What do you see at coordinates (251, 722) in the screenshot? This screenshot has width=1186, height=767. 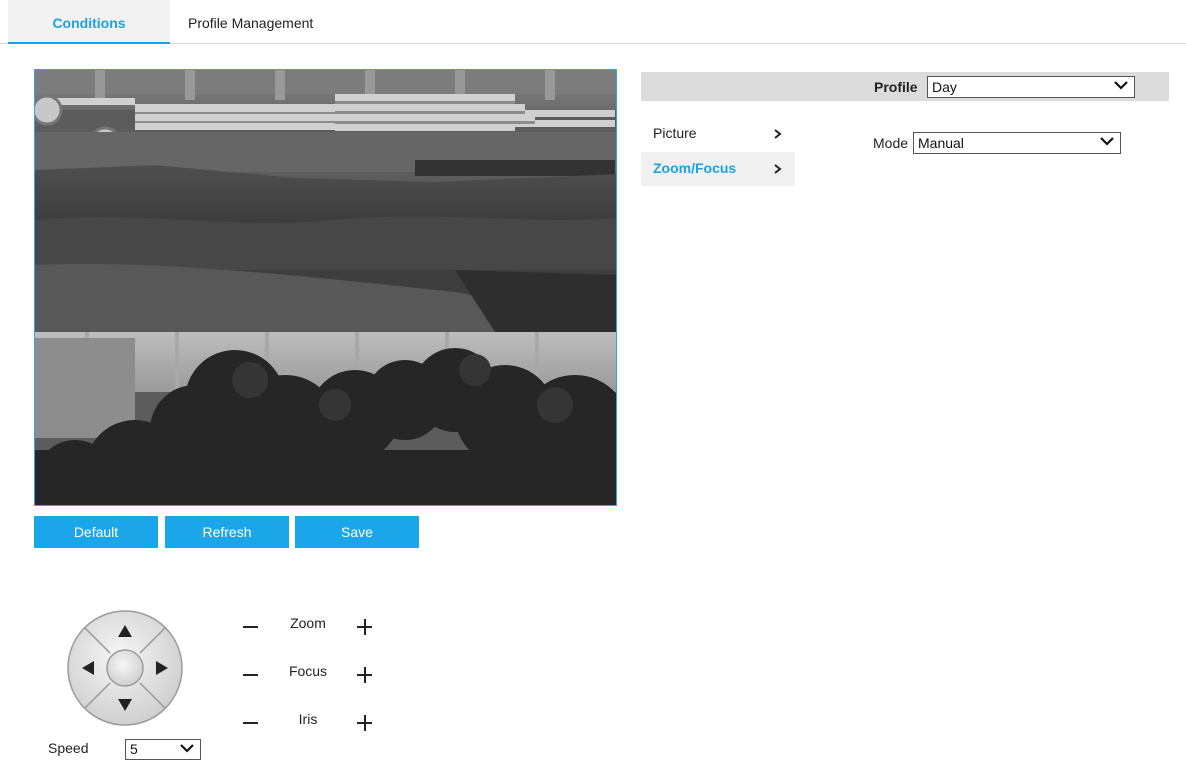 I see `iris-minus-button` at bounding box center [251, 722].